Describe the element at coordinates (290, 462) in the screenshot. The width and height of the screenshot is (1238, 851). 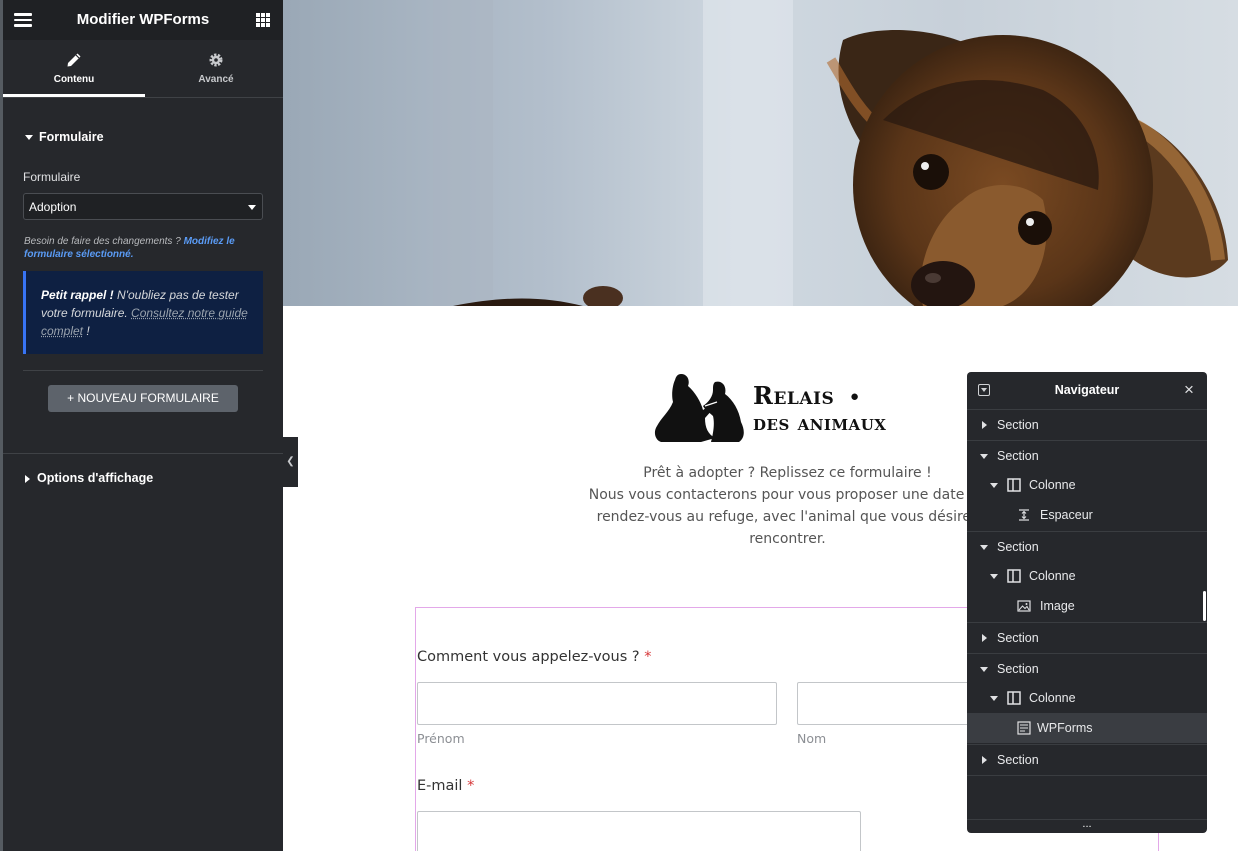
I see `panel-collapse-handle: ❮` at that location.